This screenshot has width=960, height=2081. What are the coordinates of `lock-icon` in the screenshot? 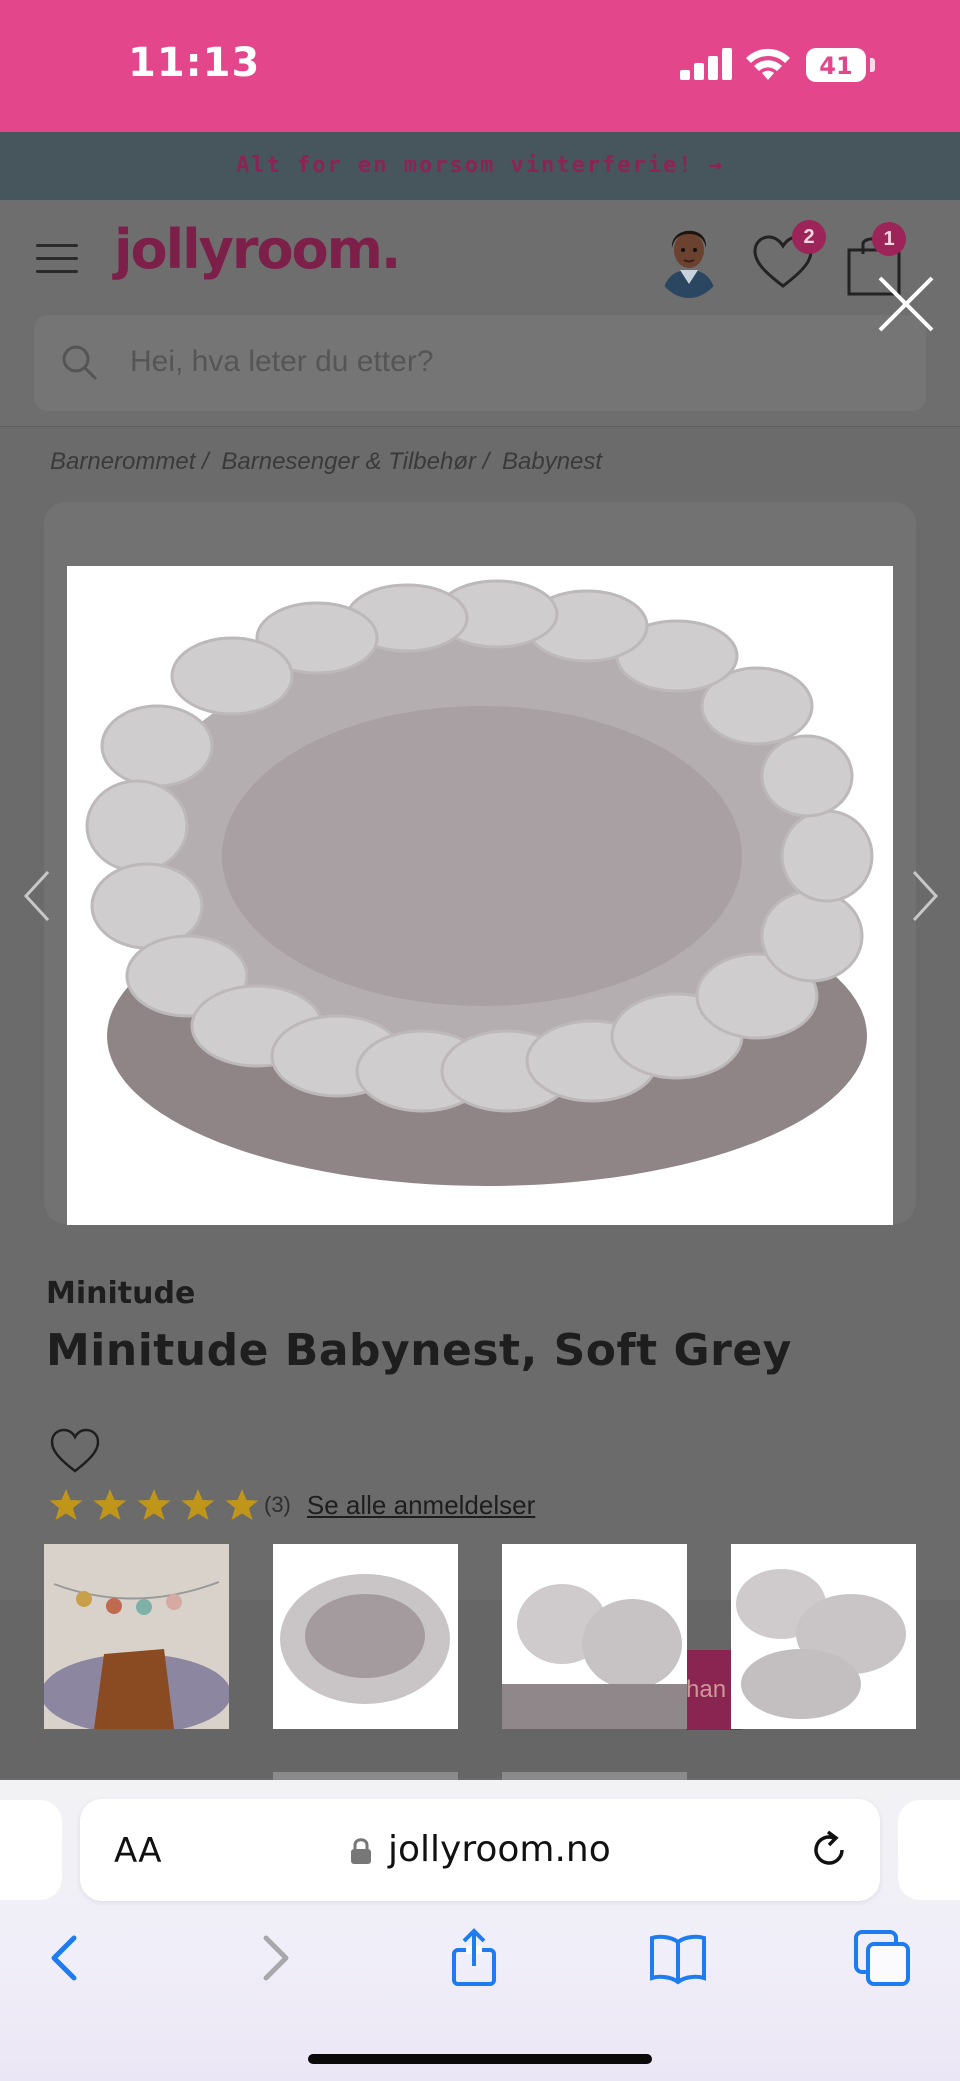 It's located at (361, 1851).